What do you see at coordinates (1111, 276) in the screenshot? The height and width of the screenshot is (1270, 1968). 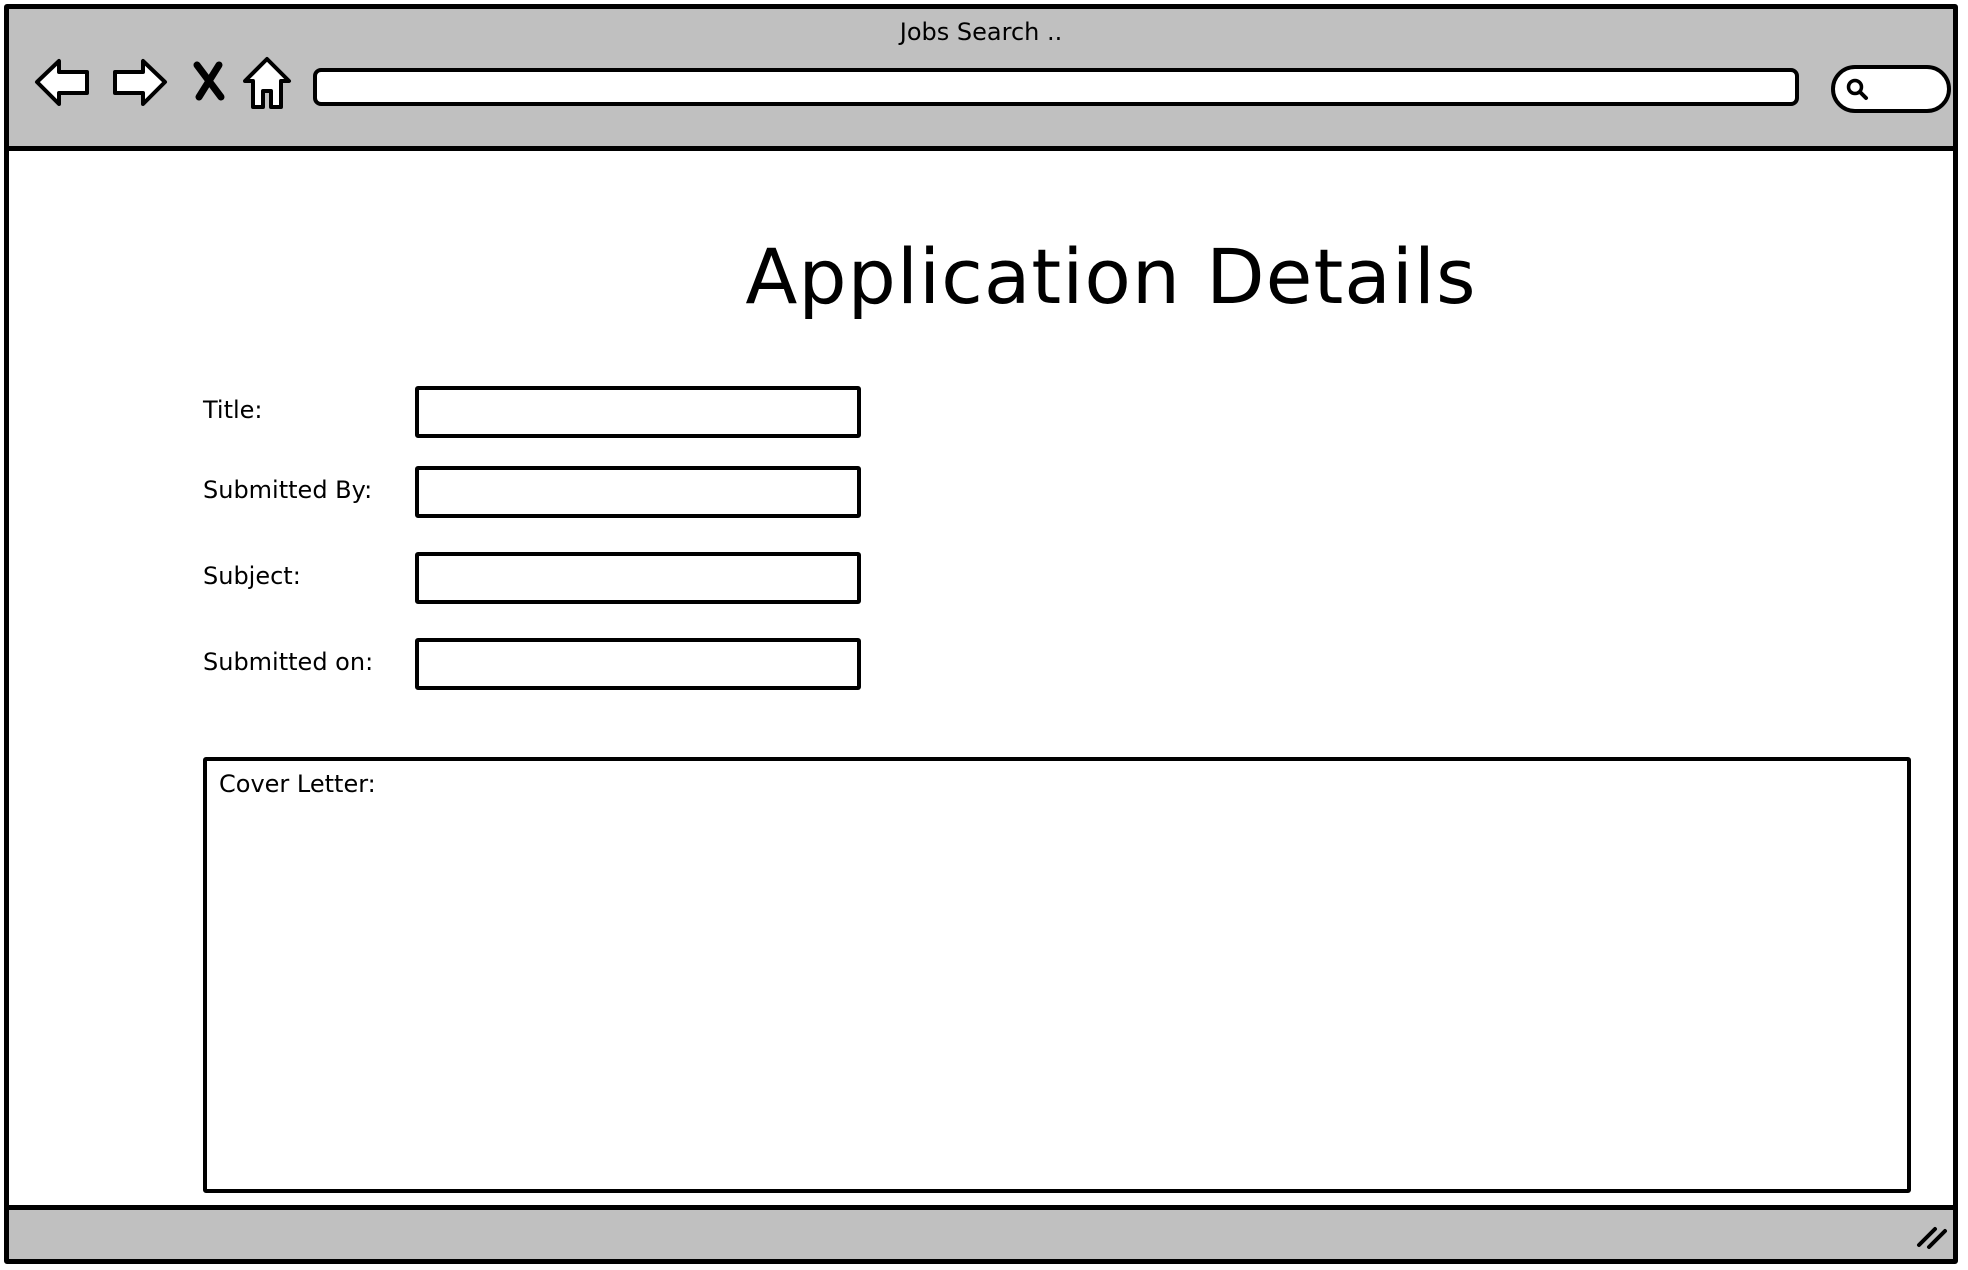 I see `page-title: Application Details` at bounding box center [1111, 276].